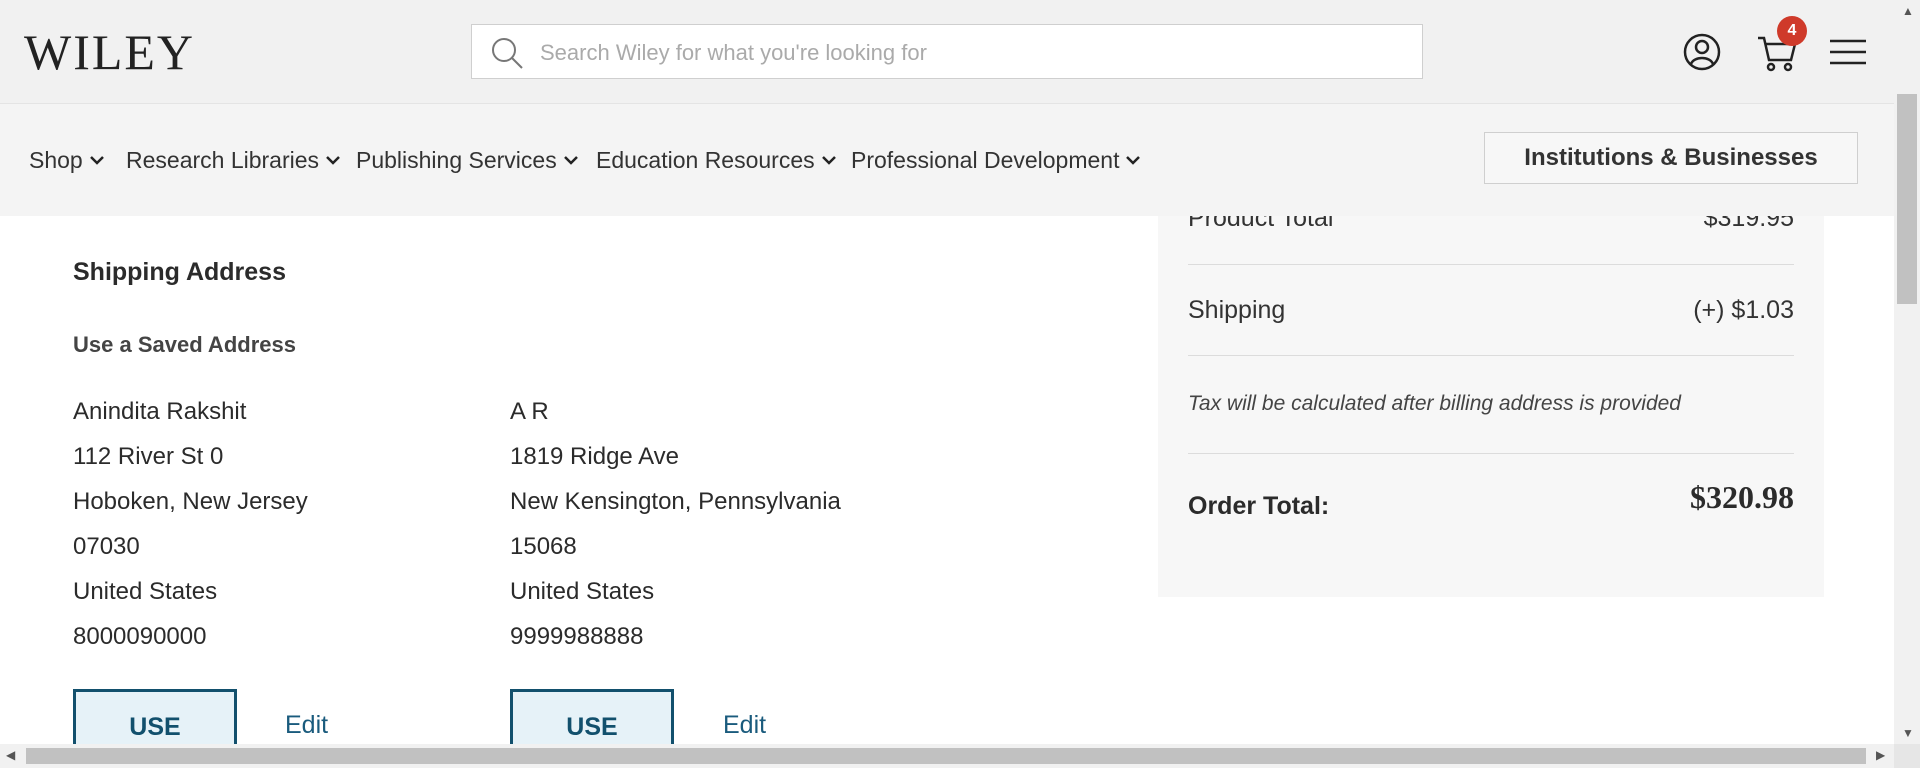 Image resolution: width=1920 pixels, height=768 pixels. I want to click on saved-address-subtitle: Use a Saved Address, so click(184, 344).